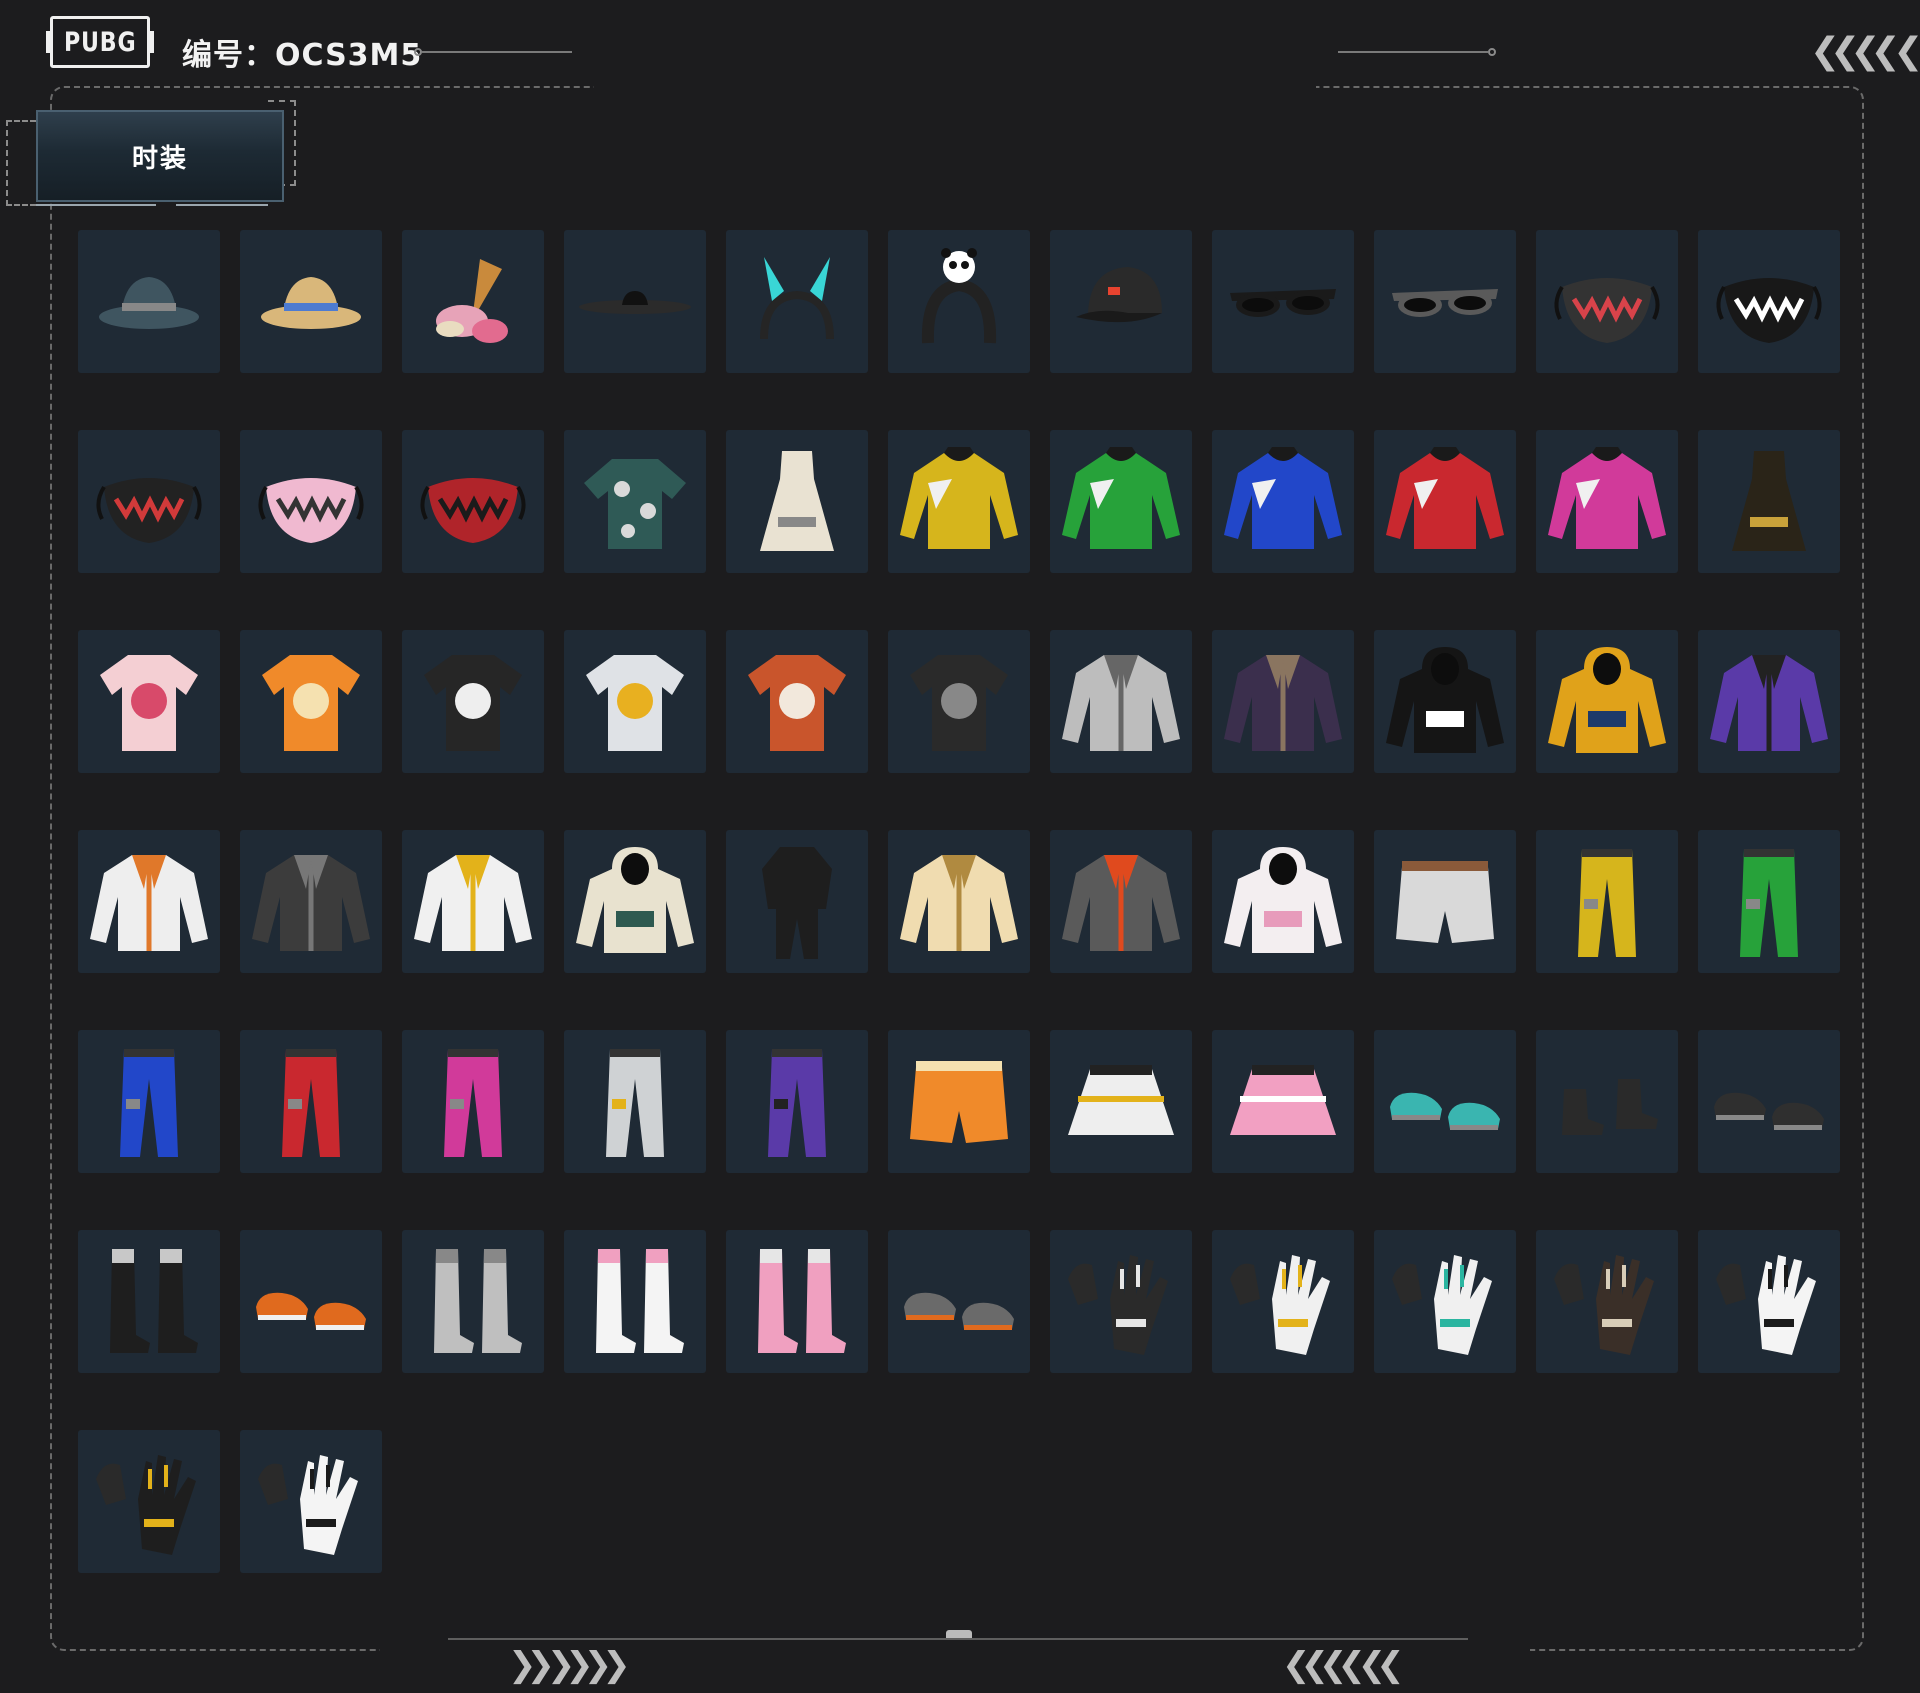  Describe the element at coordinates (1280, 1304) in the screenshot. I see `yellow-moto-gloves-icon` at that location.